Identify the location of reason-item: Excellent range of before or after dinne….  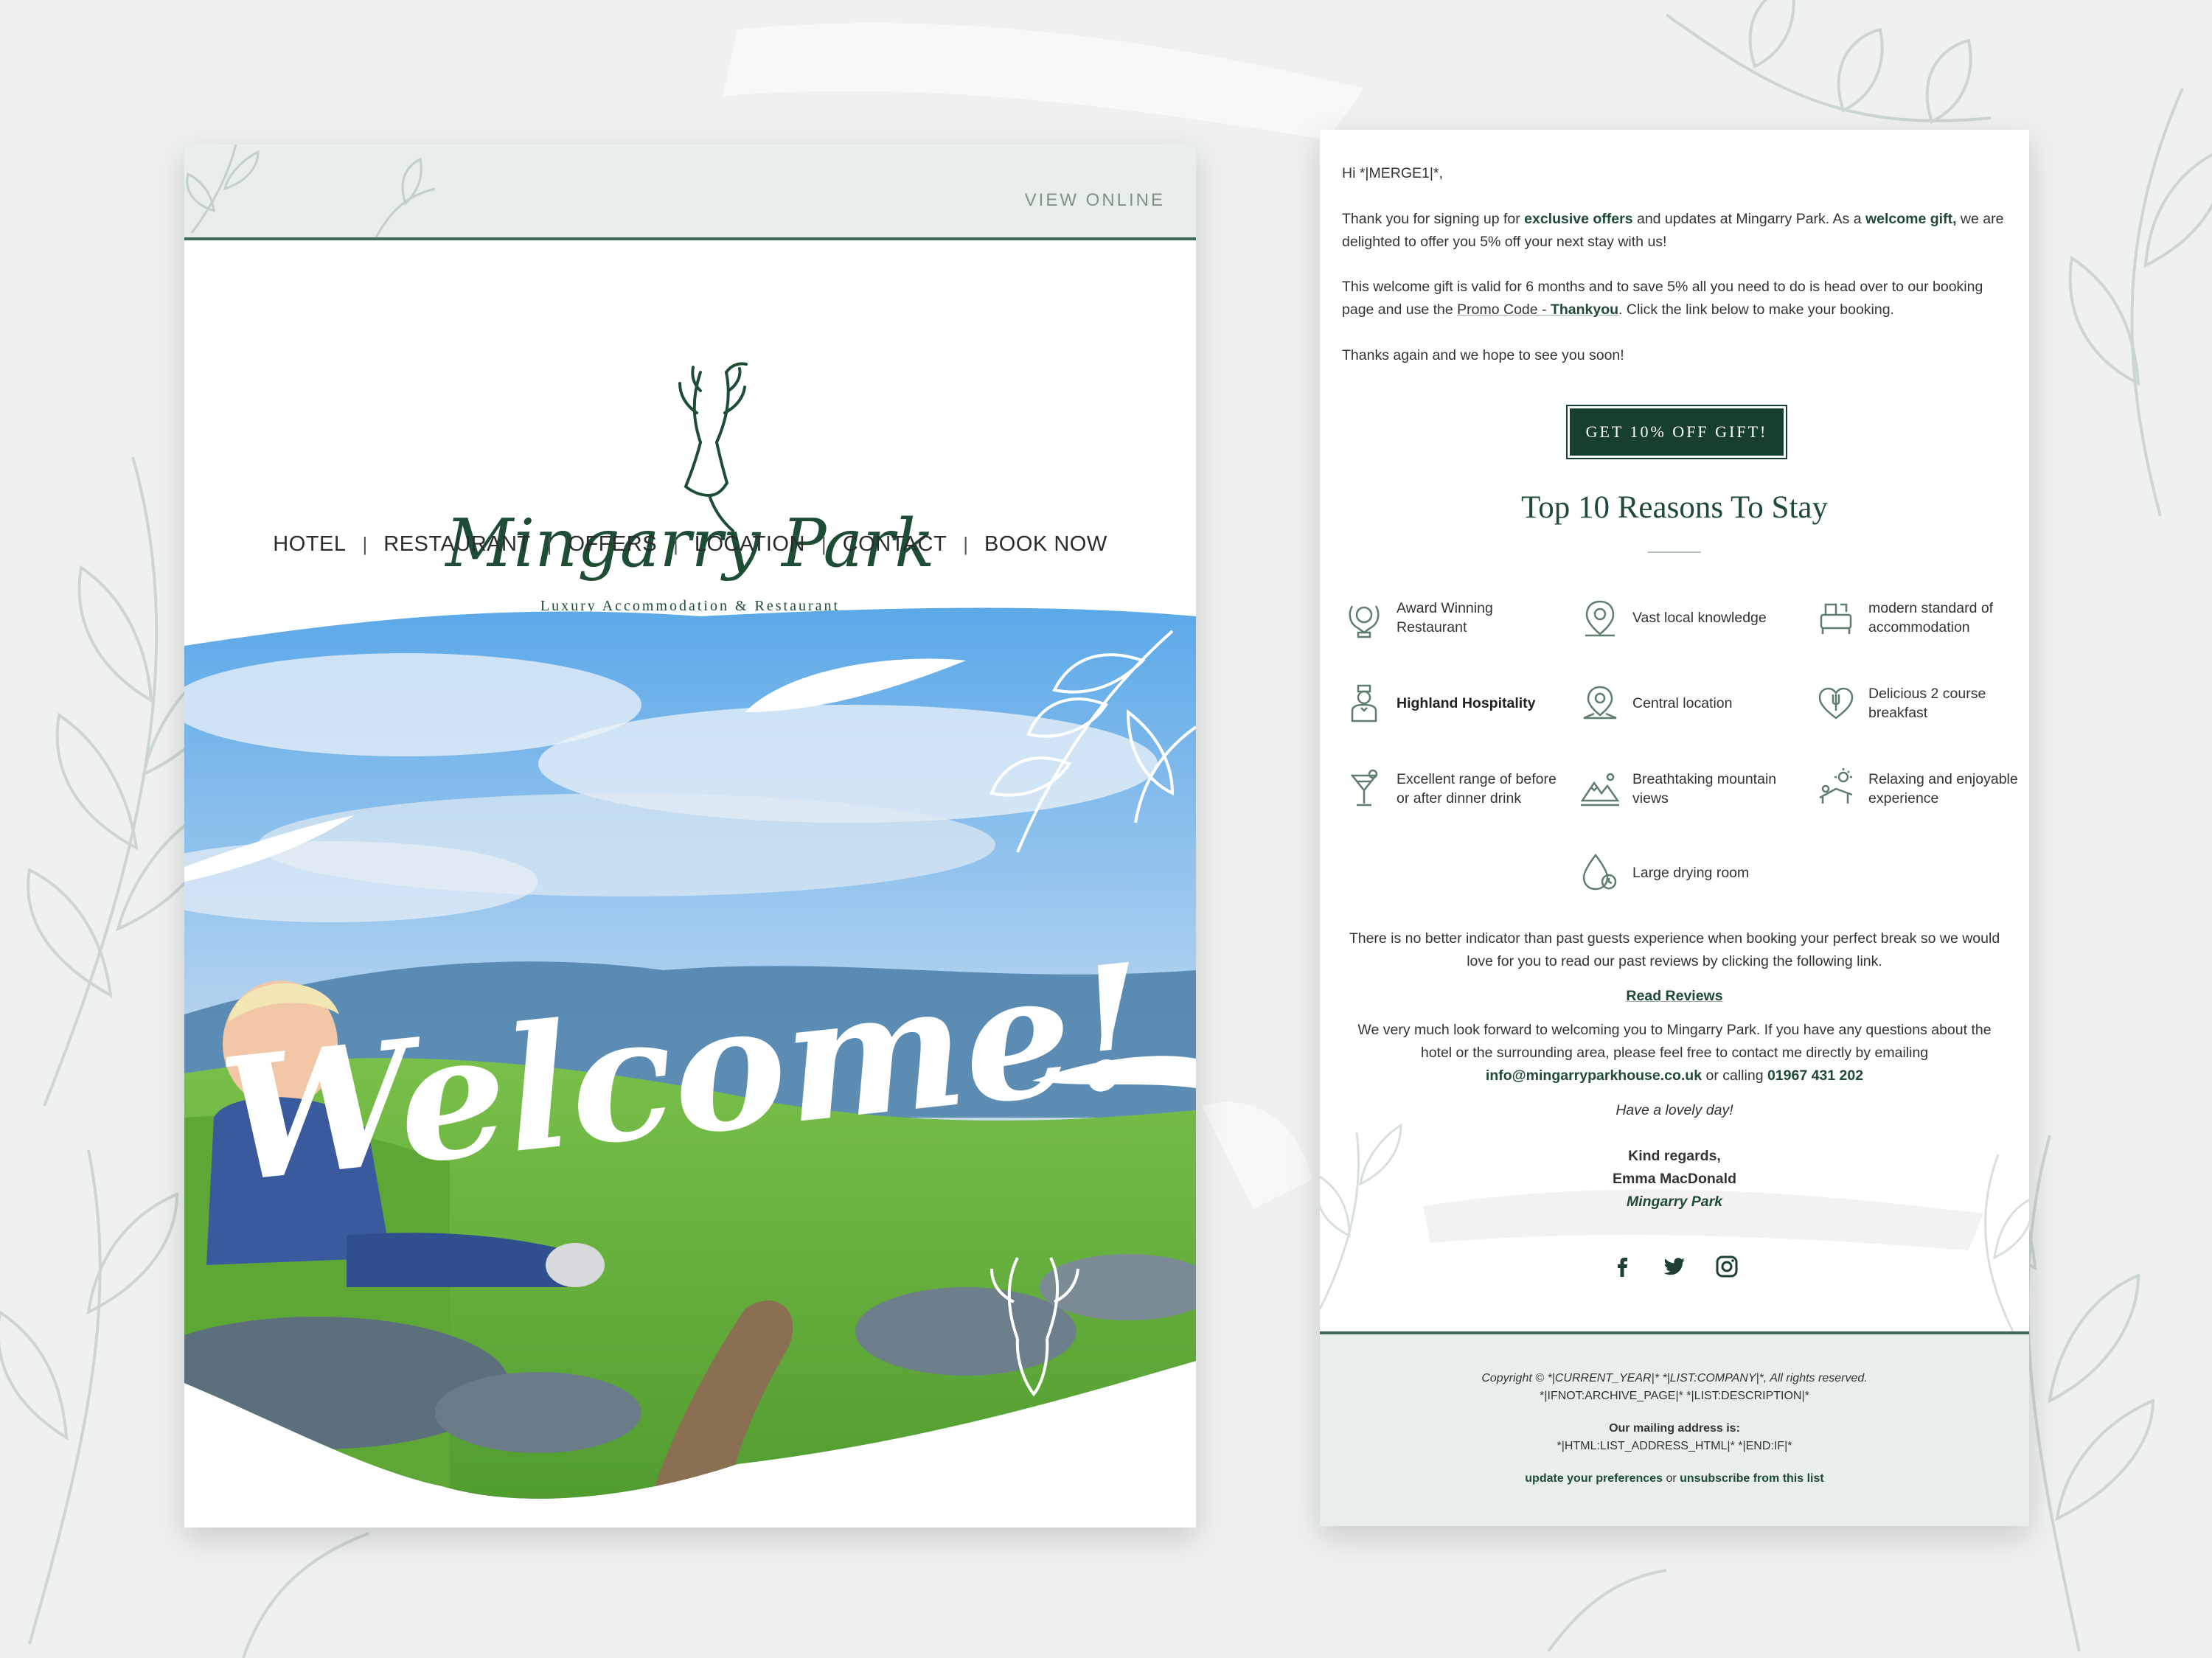
(1452, 789).